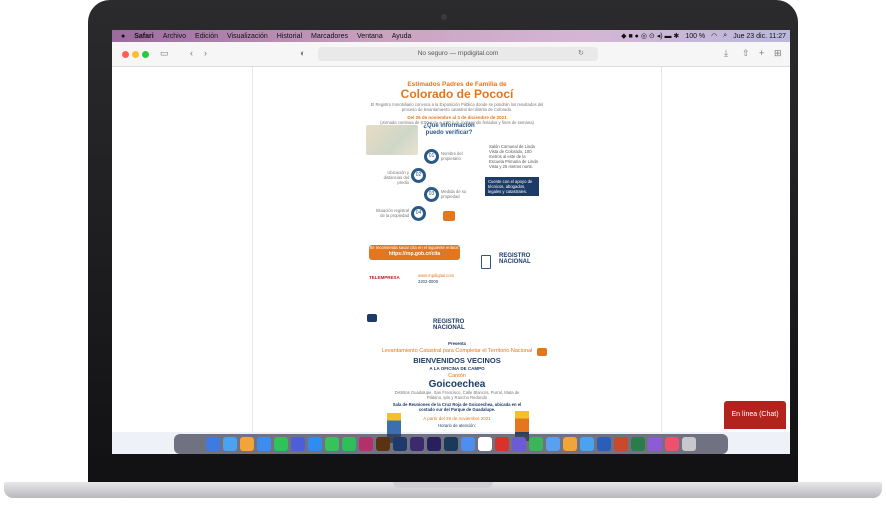 The width and height of the screenshot is (886, 506). Describe the element at coordinates (372, 318) in the screenshot. I see `puzzle-blue-icon` at that location.